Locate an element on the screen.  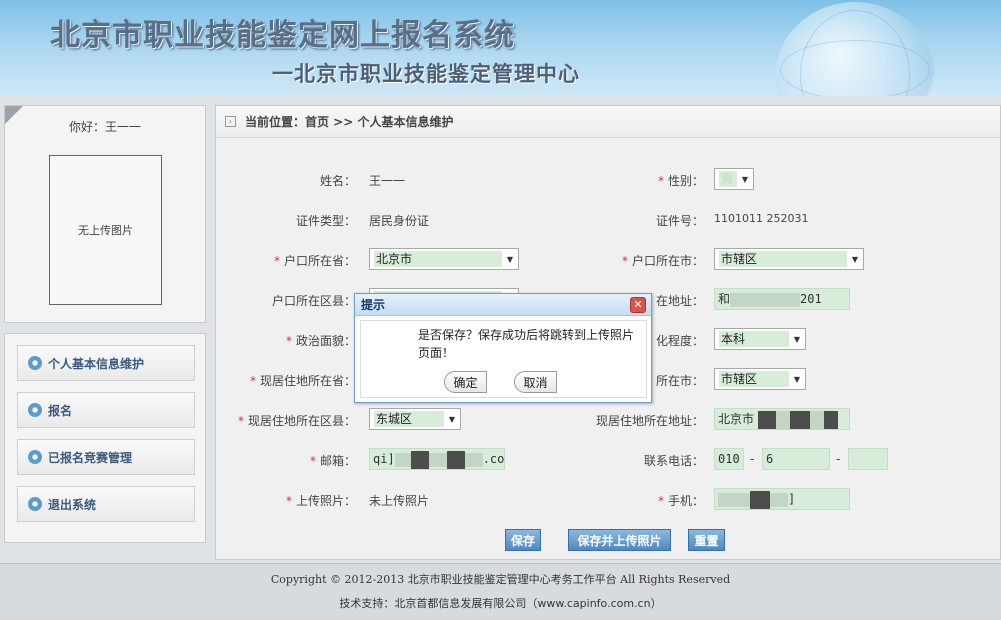
residence-address-input: 北京市 is located at coordinates (782, 419).